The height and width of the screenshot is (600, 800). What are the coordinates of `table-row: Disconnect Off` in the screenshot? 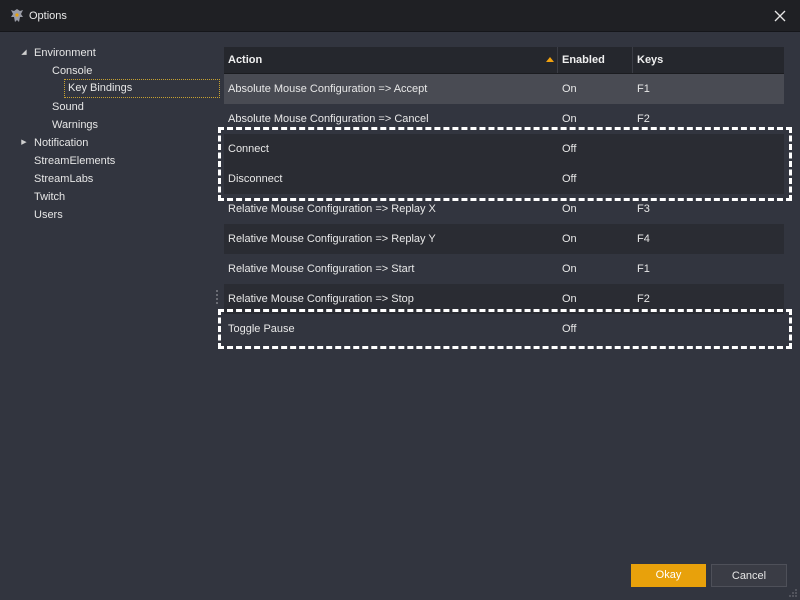 It's located at (504, 179).